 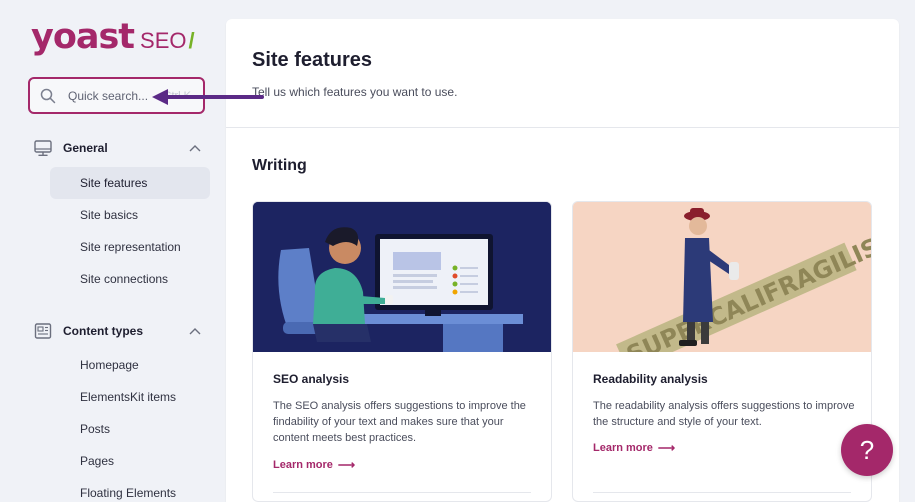 I want to click on nav-head-label: General, so click(x=85, y=148).